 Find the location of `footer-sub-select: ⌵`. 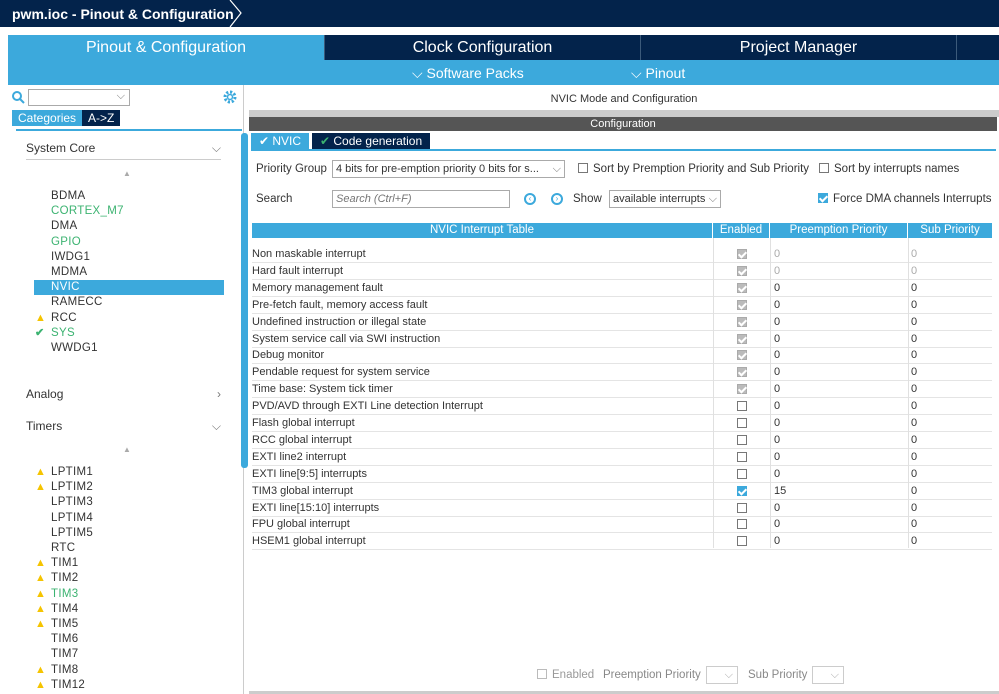

footer-sub-select: ⌵ is located at coordinates (828, 675).